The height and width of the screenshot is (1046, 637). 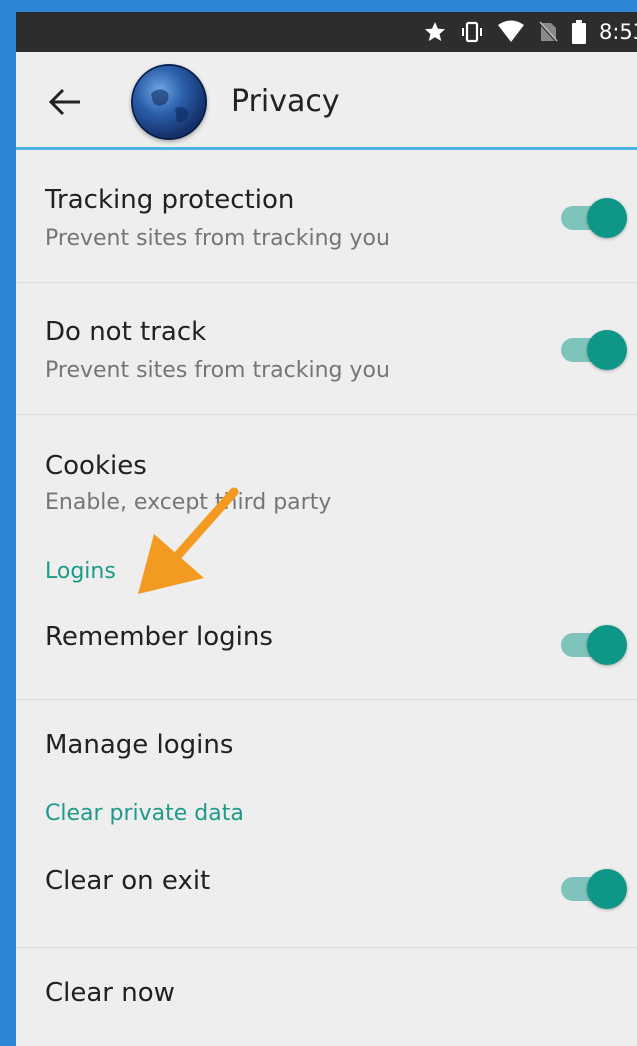 What do you see at coordinates (8, 523) in the screenshot?
I see `screenshot-frame-left` at bounding box center [8, 523].